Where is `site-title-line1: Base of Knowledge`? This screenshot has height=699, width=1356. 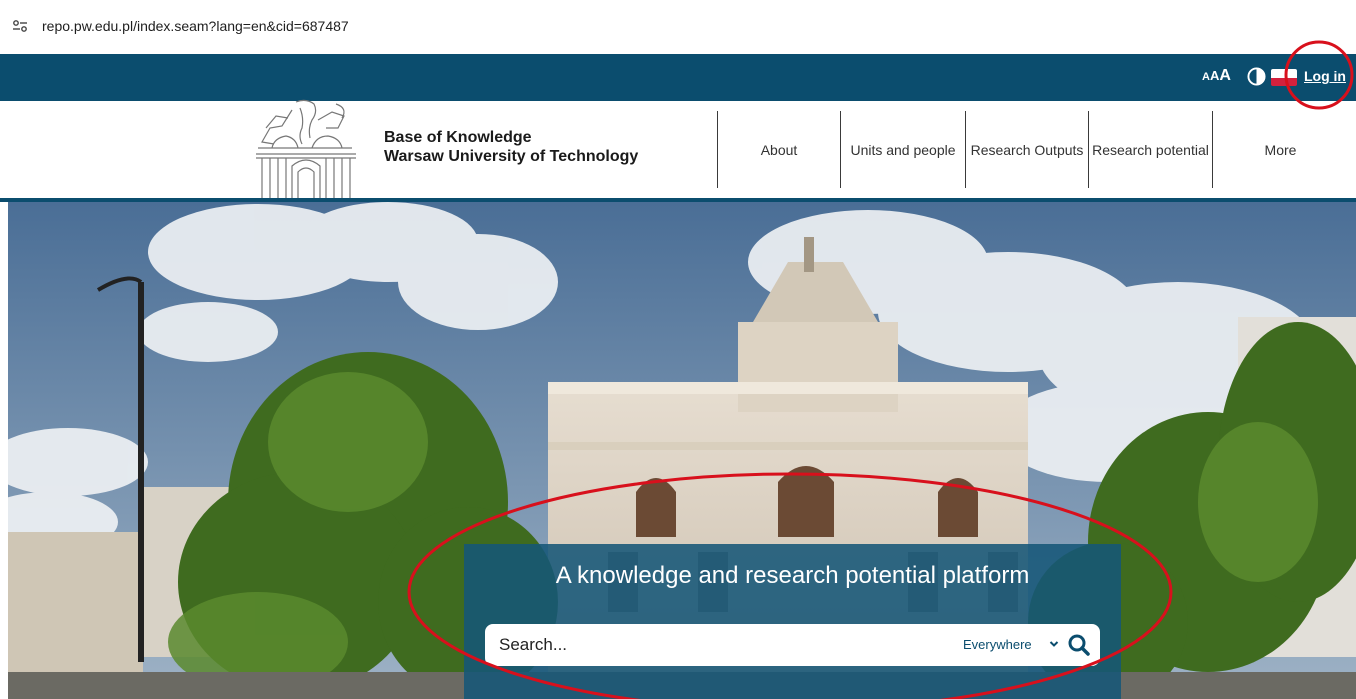 site-title-line1: Base of Knowledge is located at coordinates (458, 137).